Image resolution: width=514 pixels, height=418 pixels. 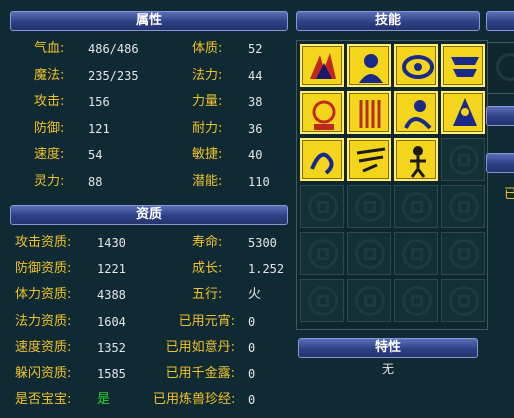 I want to click on right-panel-slot, so click(x=500, y=68).